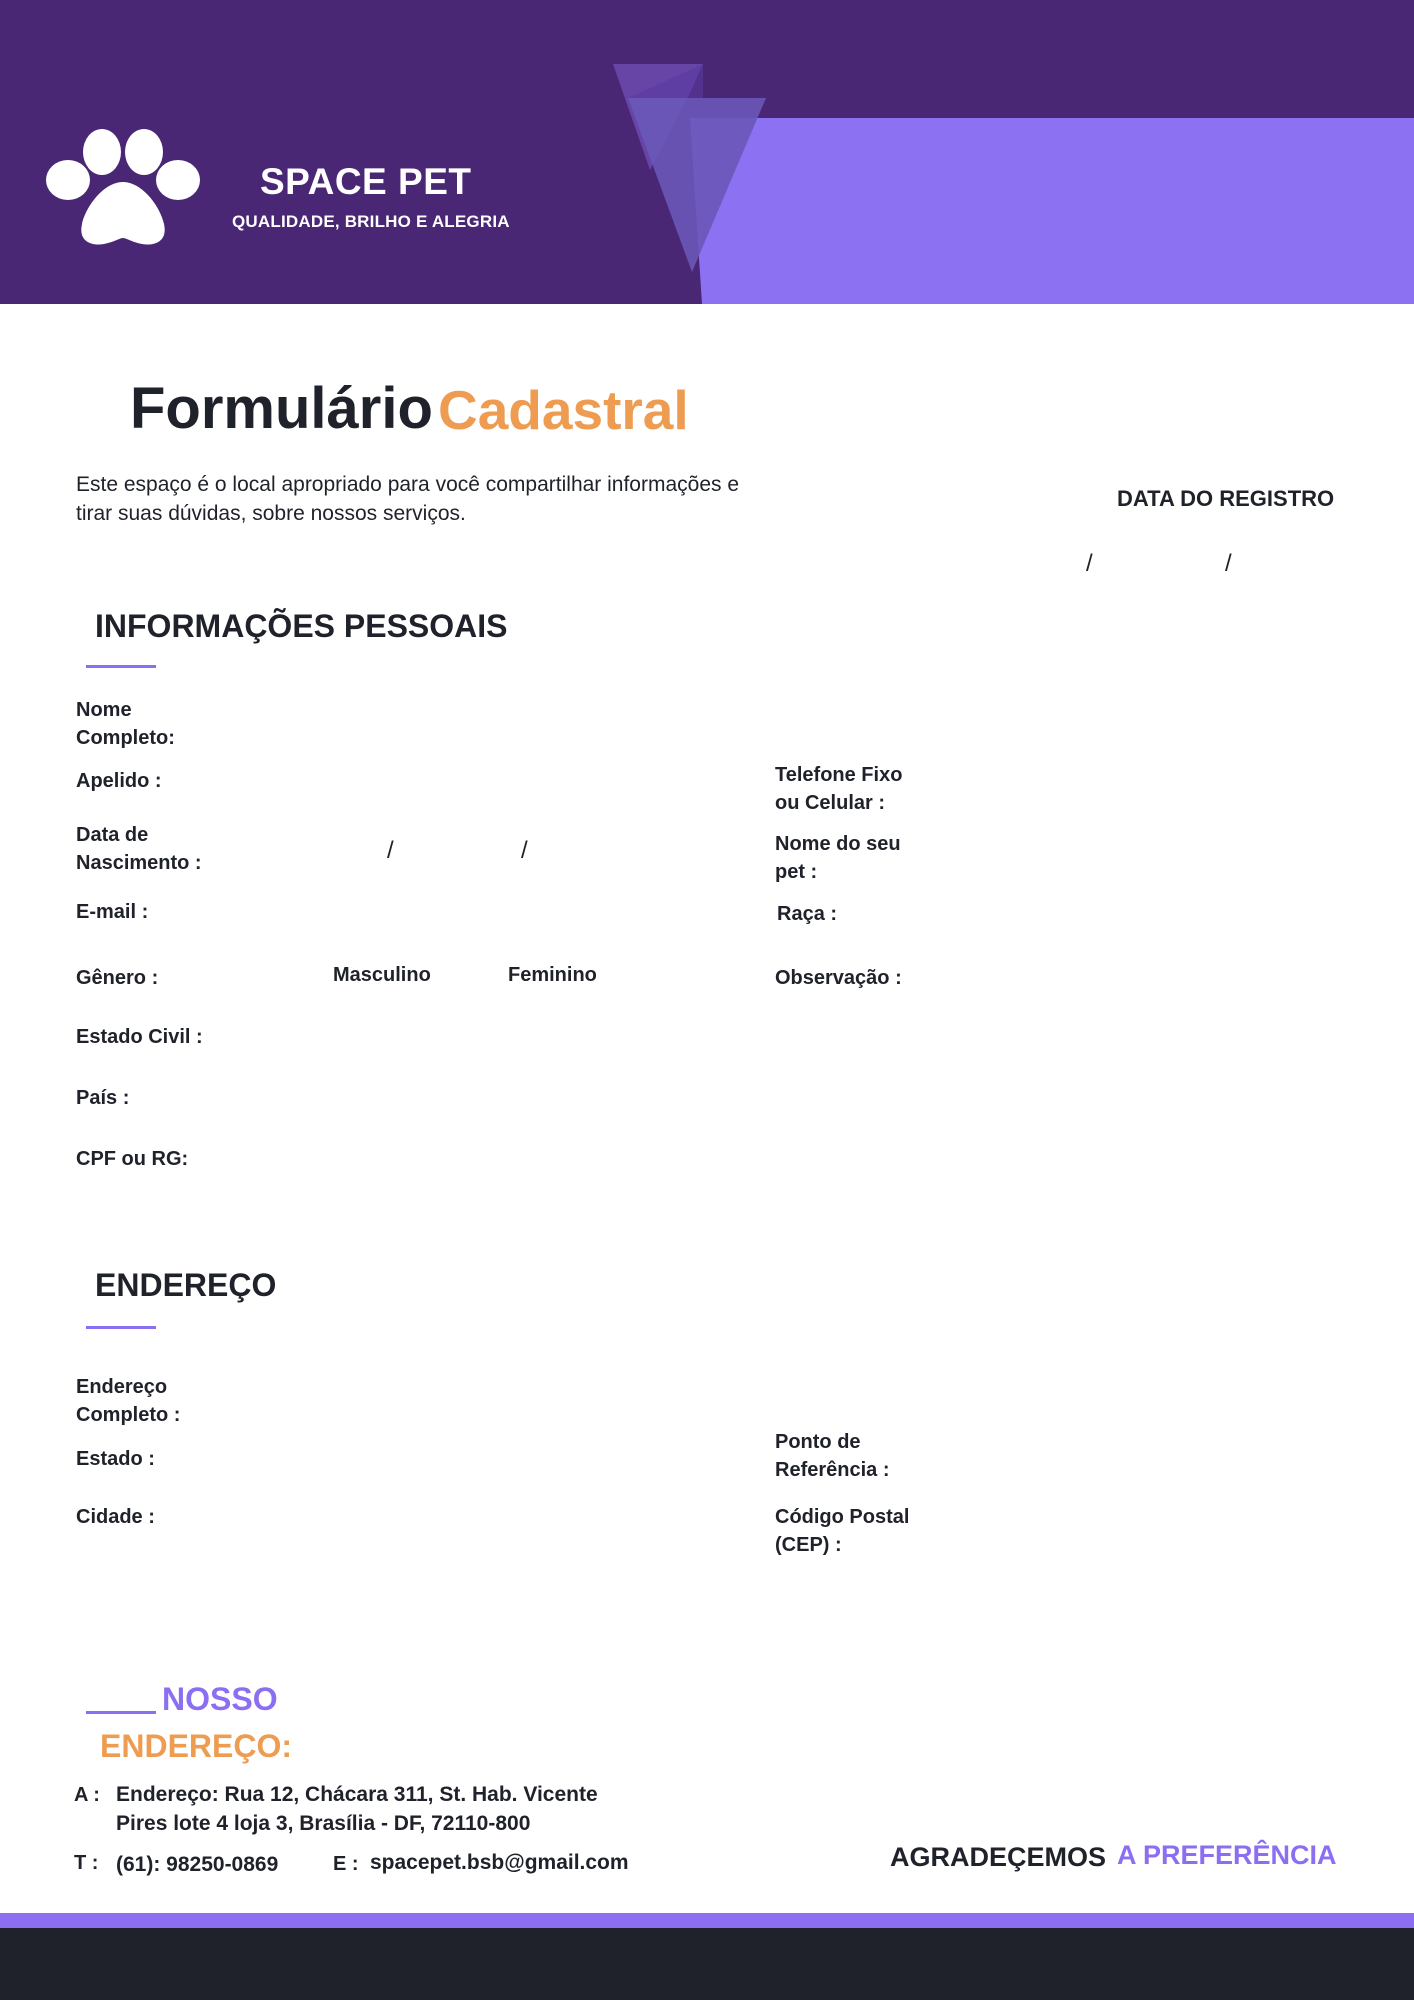  I want to click on nickname-label: Apelido :, so click(119, 781).